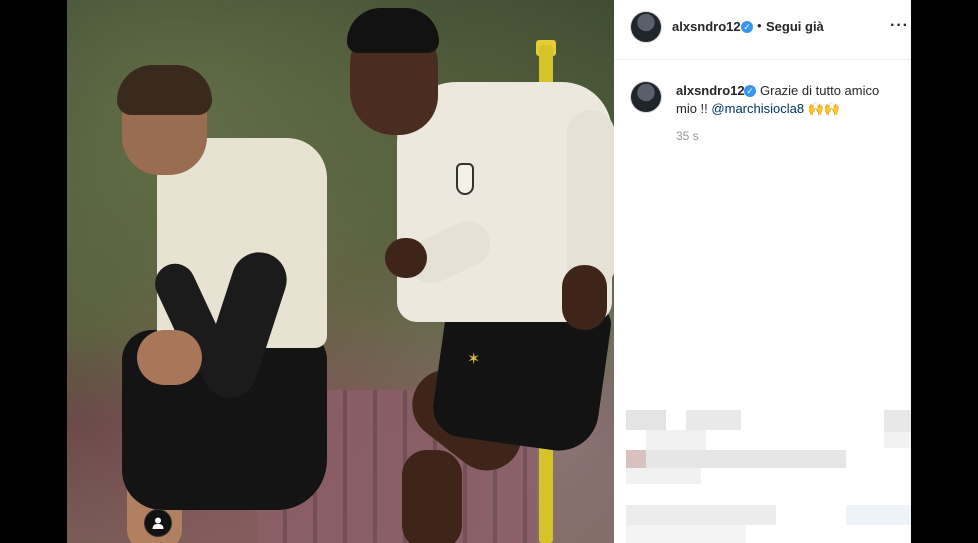  Describe the element at coordinates (584, 297) in the screenshot. I see `right-player-hand` at that location.